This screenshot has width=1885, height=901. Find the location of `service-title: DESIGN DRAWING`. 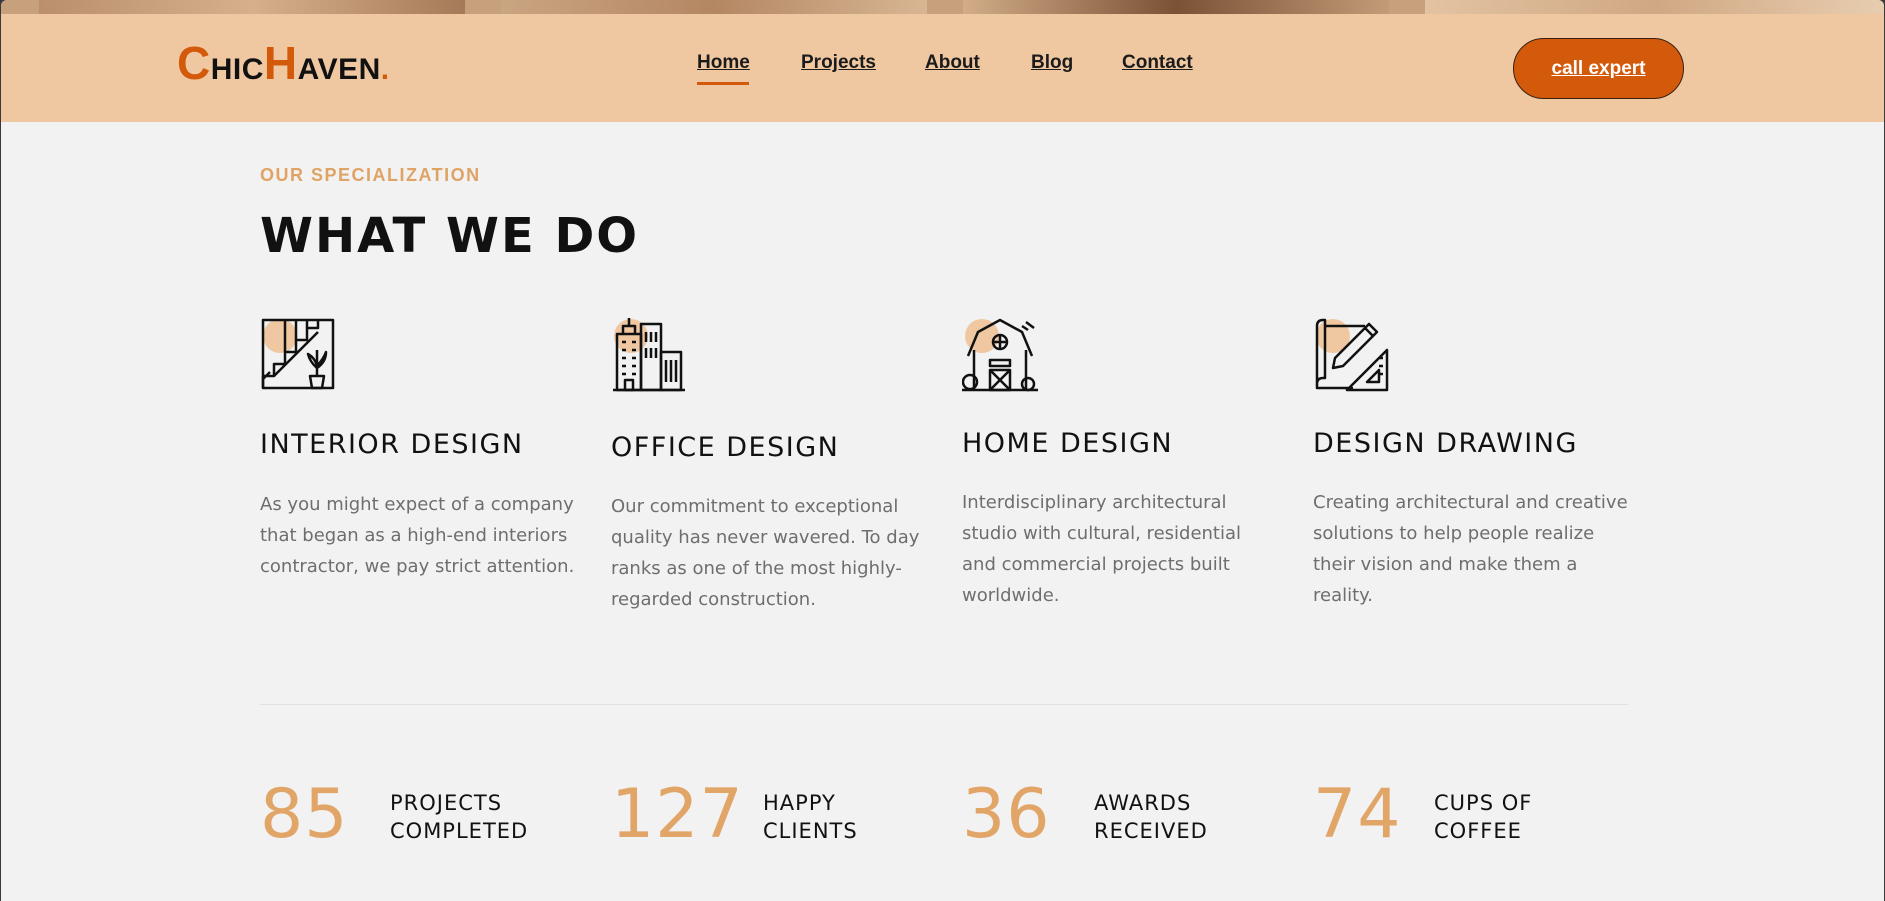

service-title: DESIGN DRAWING is located at coordinates (1445, 443).